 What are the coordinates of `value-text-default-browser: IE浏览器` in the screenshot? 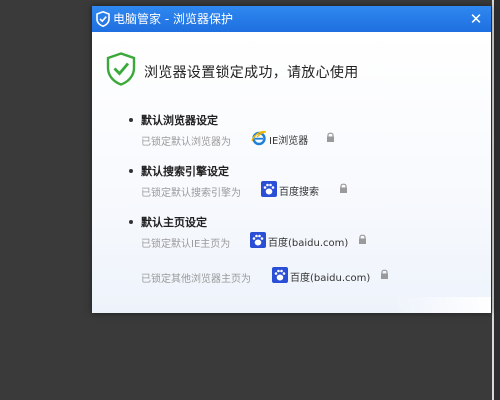 It's located at (289, 141).